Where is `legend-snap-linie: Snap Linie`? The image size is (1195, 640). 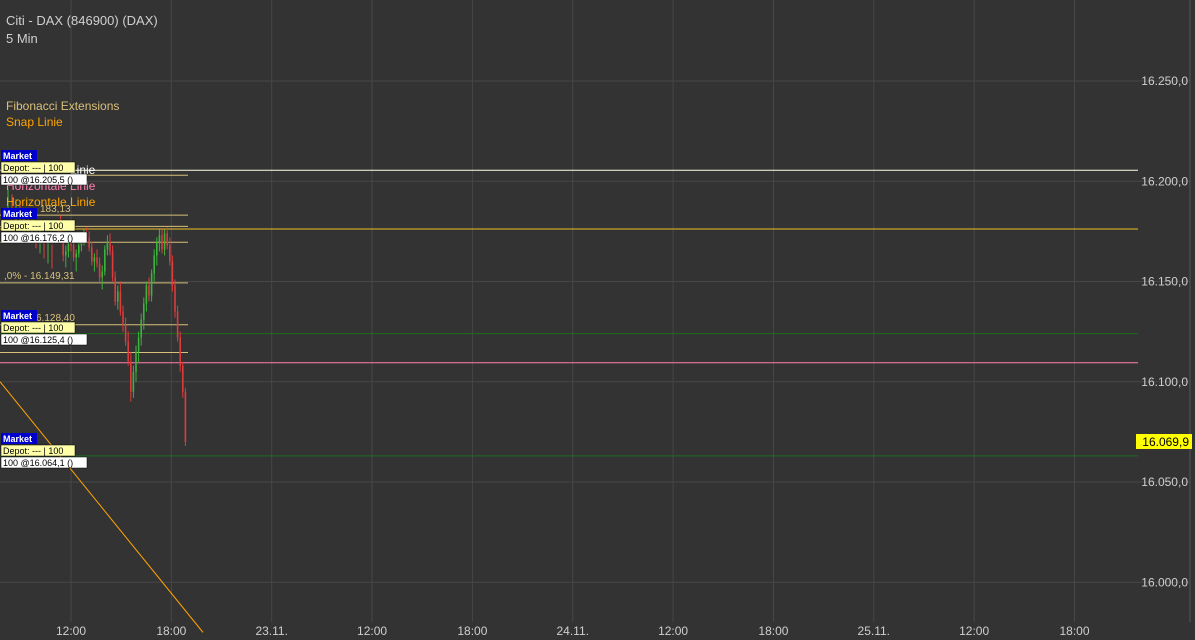 legend-snap-linie: Snap Linie is located at coordinates (34, 122).